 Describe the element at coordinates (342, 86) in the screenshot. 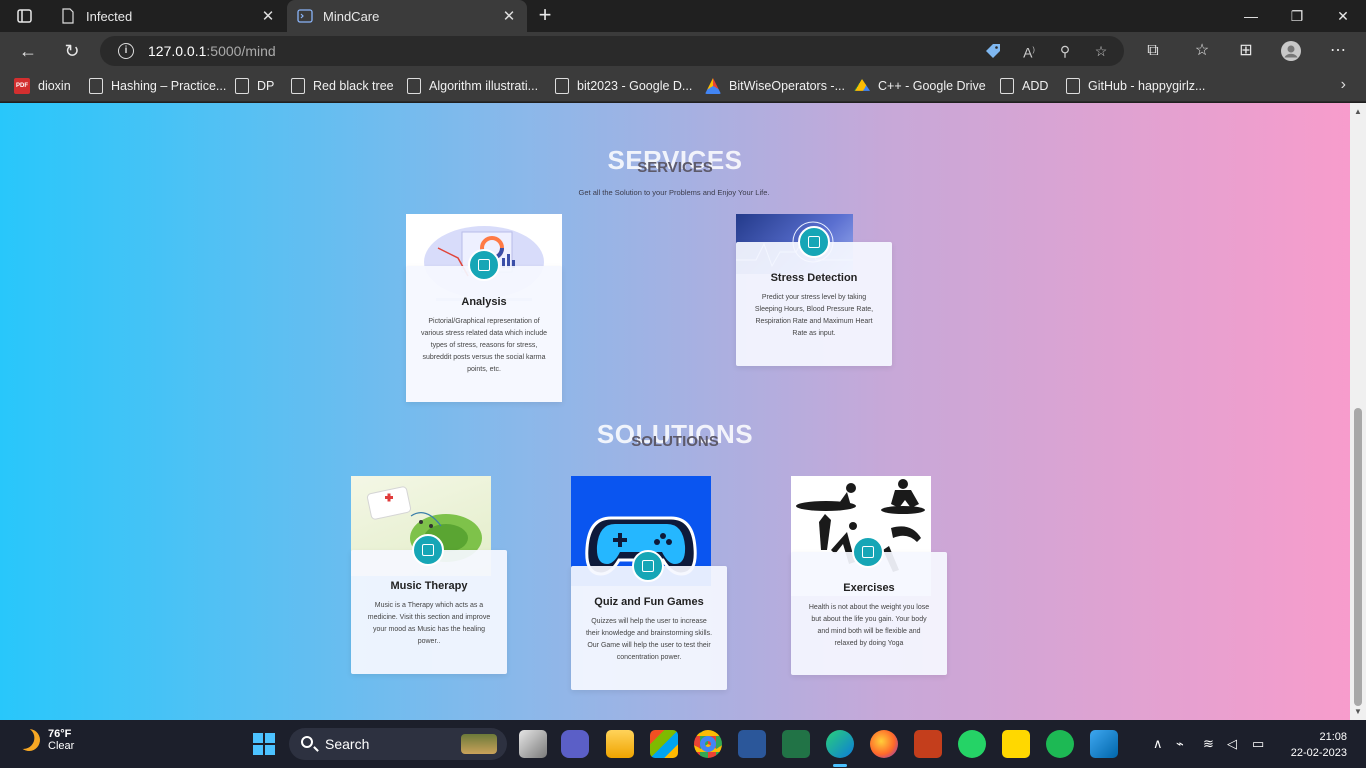

I see `bookmark-item: Red black tree` at that location.